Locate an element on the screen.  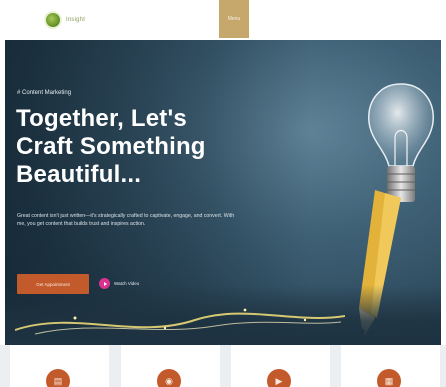
service-card-2: ◉ is located at coordinates (170, 366).